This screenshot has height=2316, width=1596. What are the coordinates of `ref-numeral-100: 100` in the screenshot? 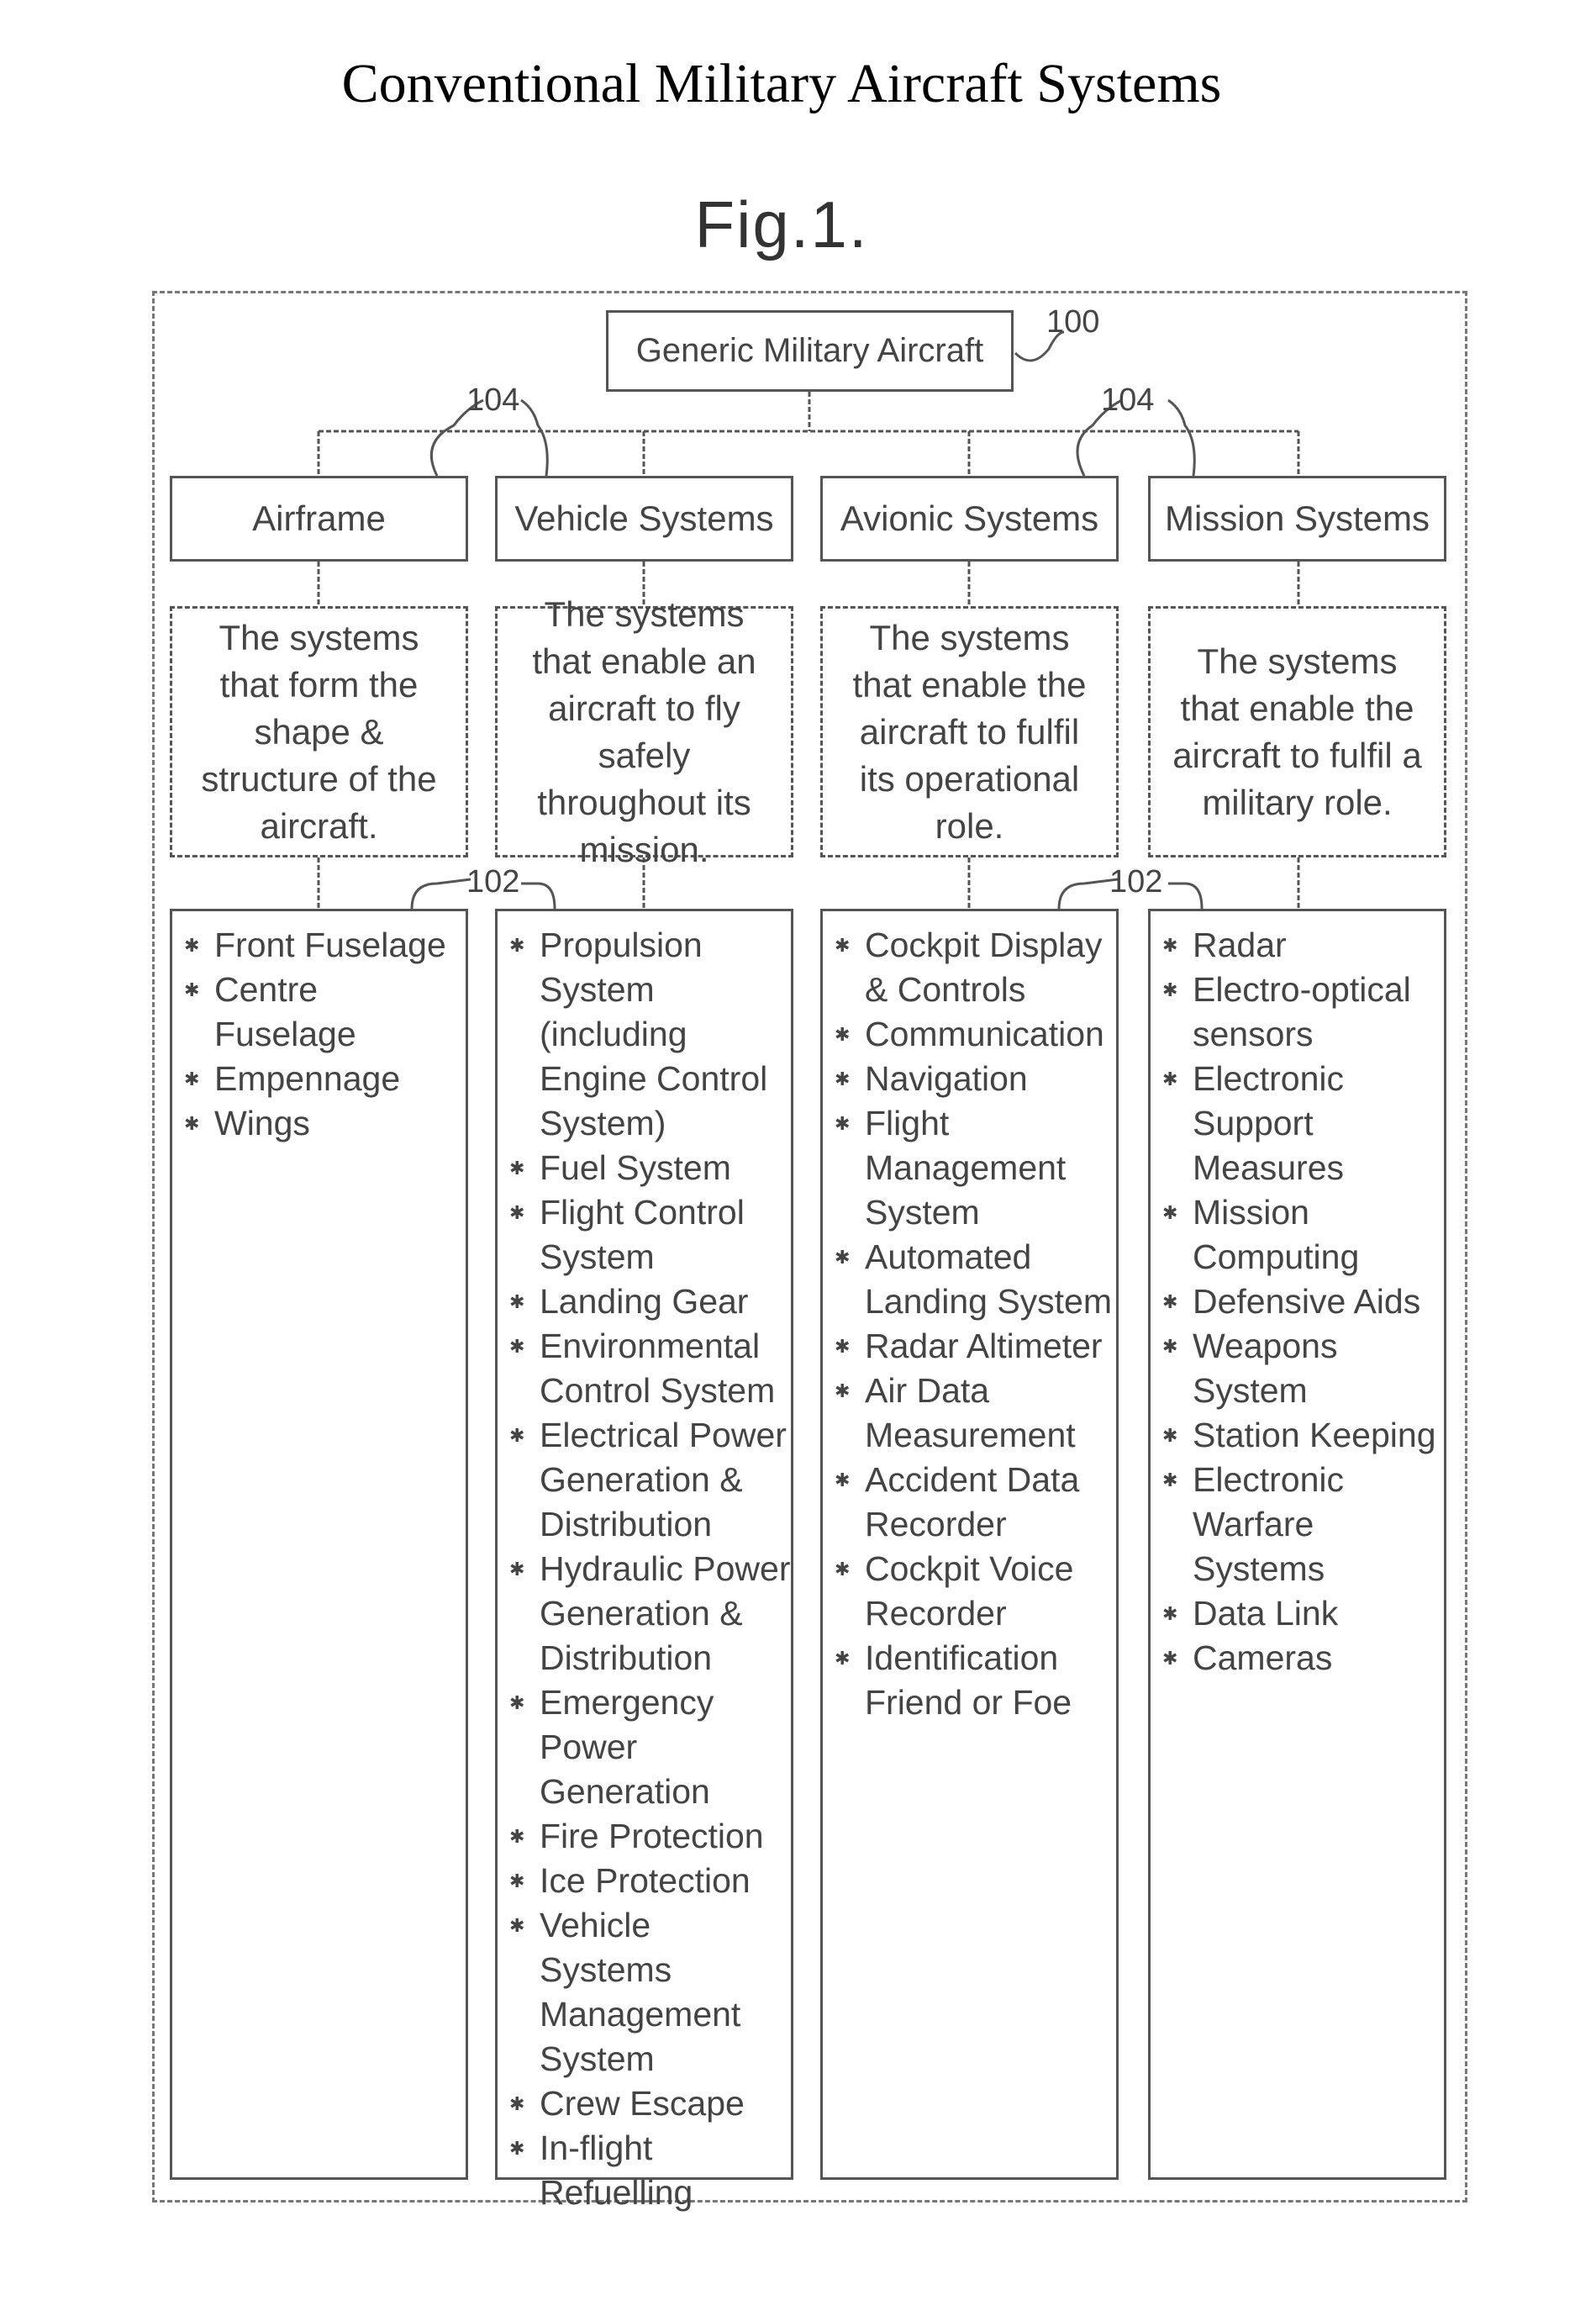 It's located at (1073, 322).